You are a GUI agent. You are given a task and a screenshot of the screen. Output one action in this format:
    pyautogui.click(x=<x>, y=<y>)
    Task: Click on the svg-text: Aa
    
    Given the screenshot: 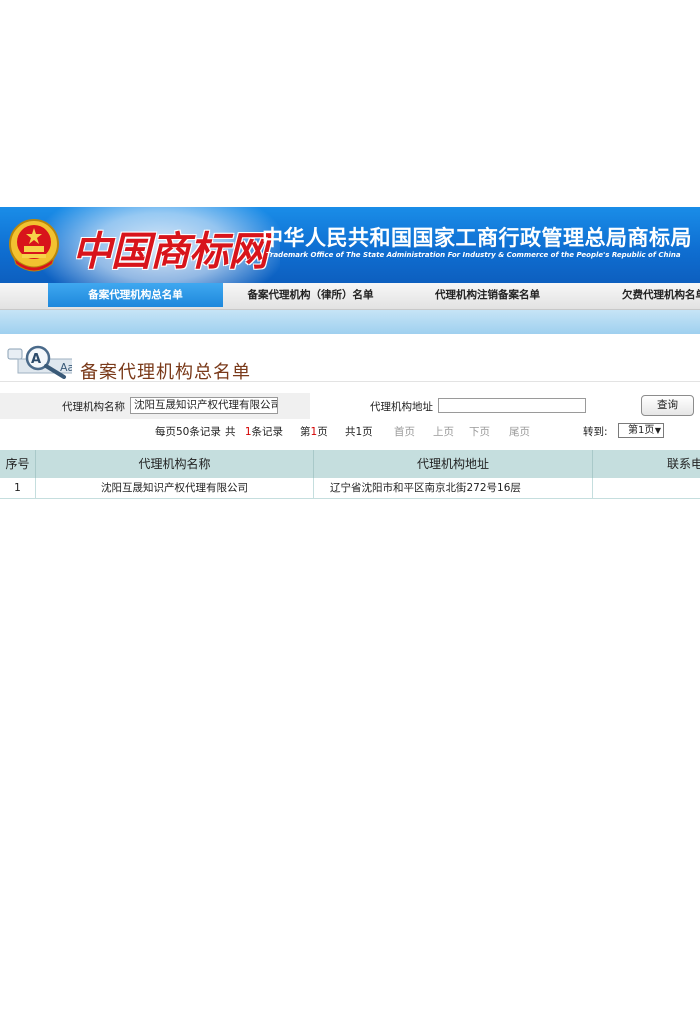 What is the action you would take?
    pyautogui.click(x=66, y=367)
    